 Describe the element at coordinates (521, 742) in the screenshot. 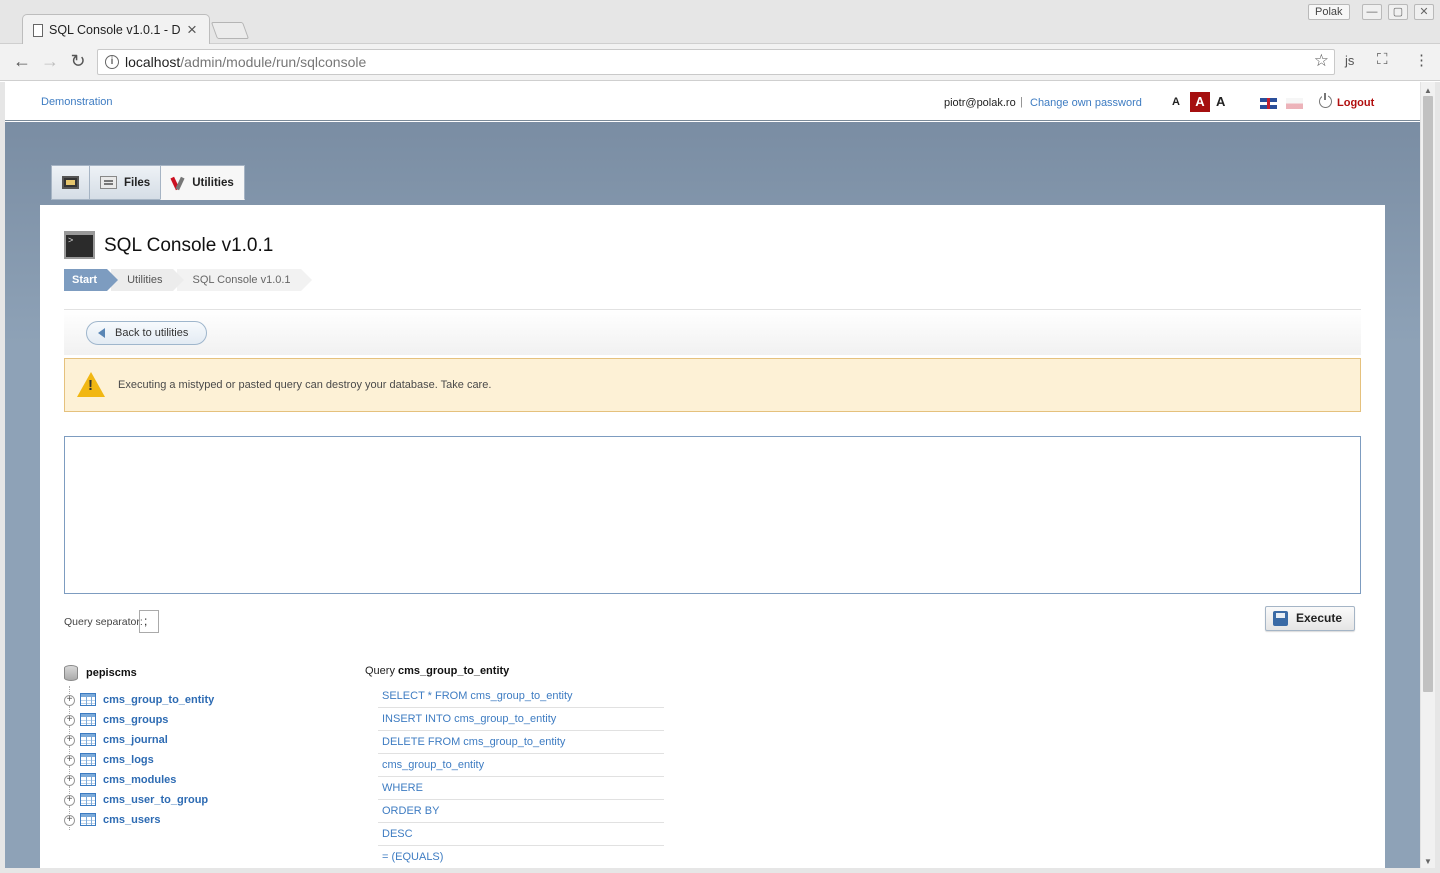

I see `query-snippet: DELETE FROM cms_group_to_entity` at that location.